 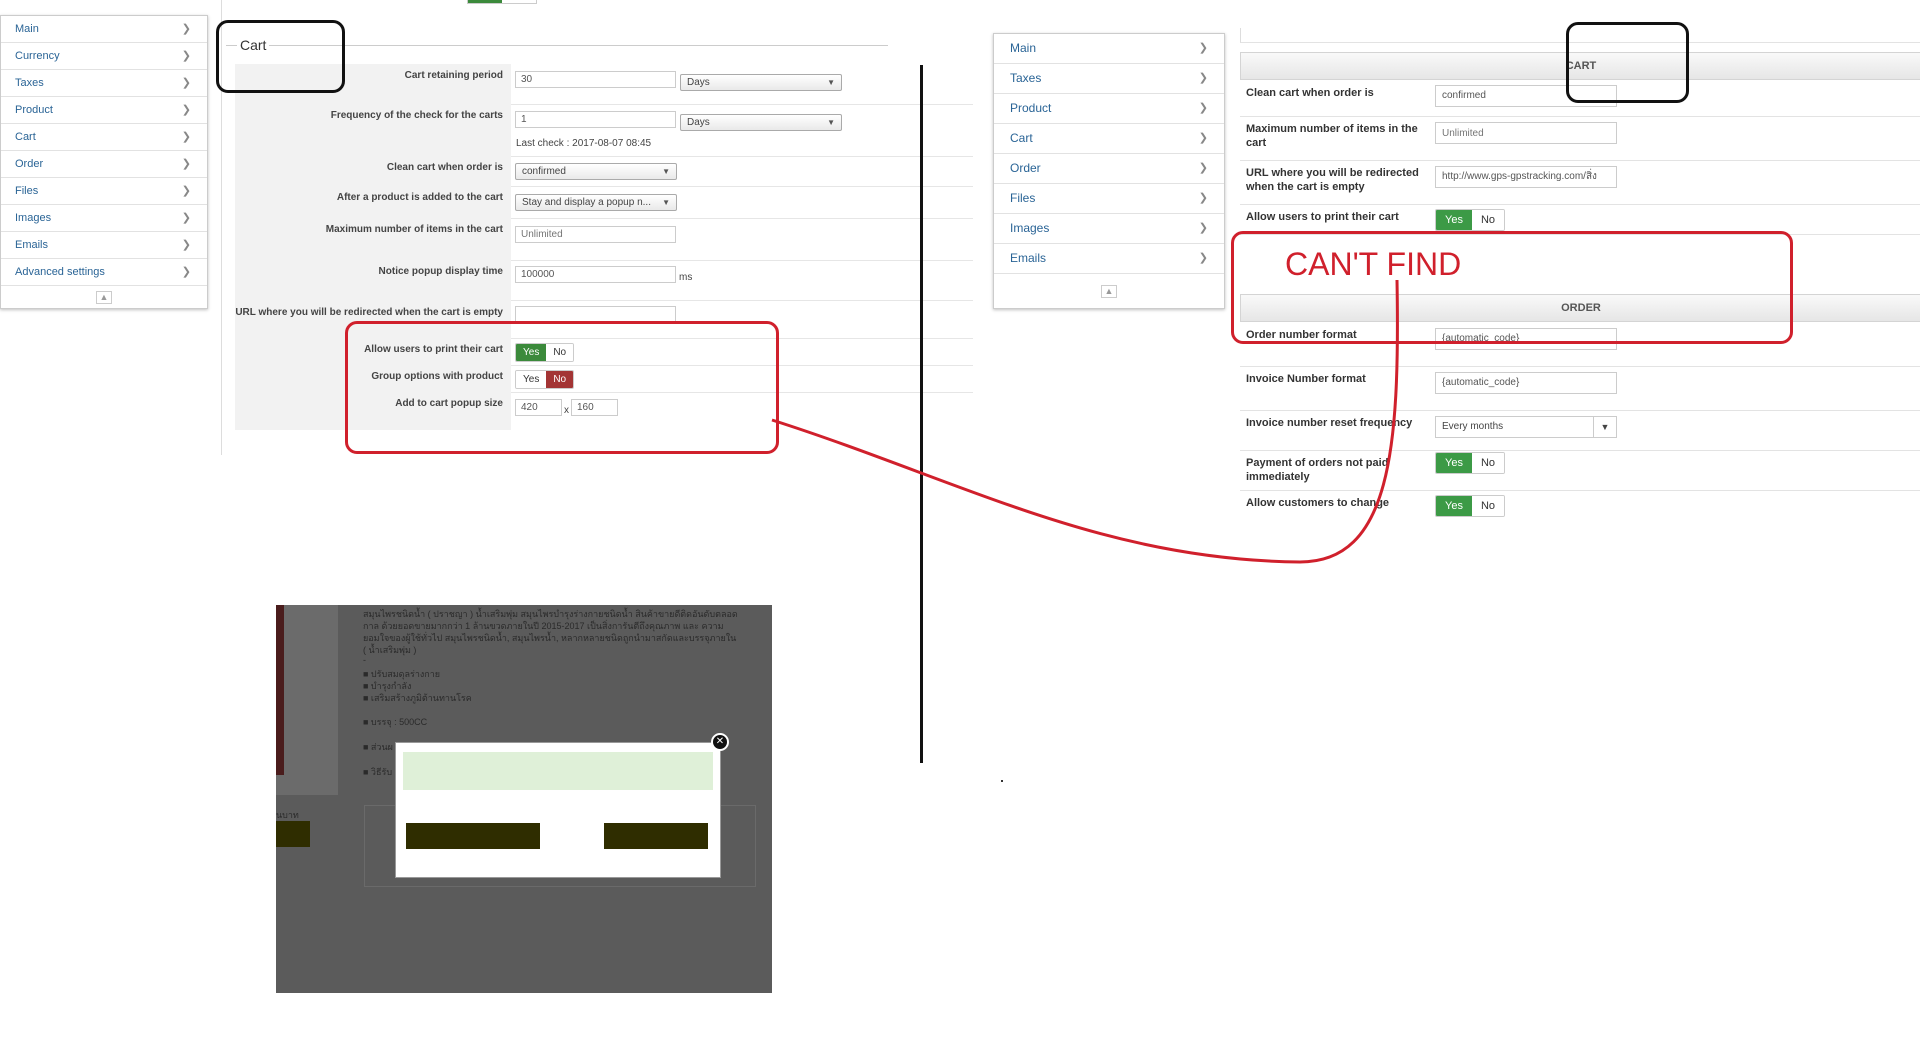 What do you see at coordinates (378, 772) in the screenshot?
I see `description-line: ■ วิธีรับ` at bounding box center [378, 772].